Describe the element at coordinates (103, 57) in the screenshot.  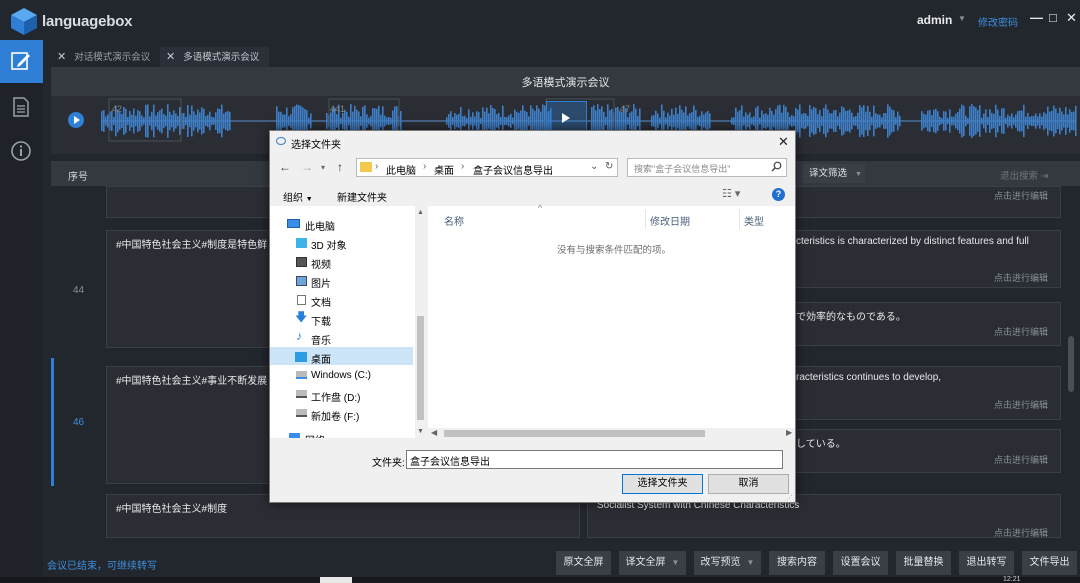
I see `tab-dialog-demo: ✕ 对话模式演示会议` at that location.